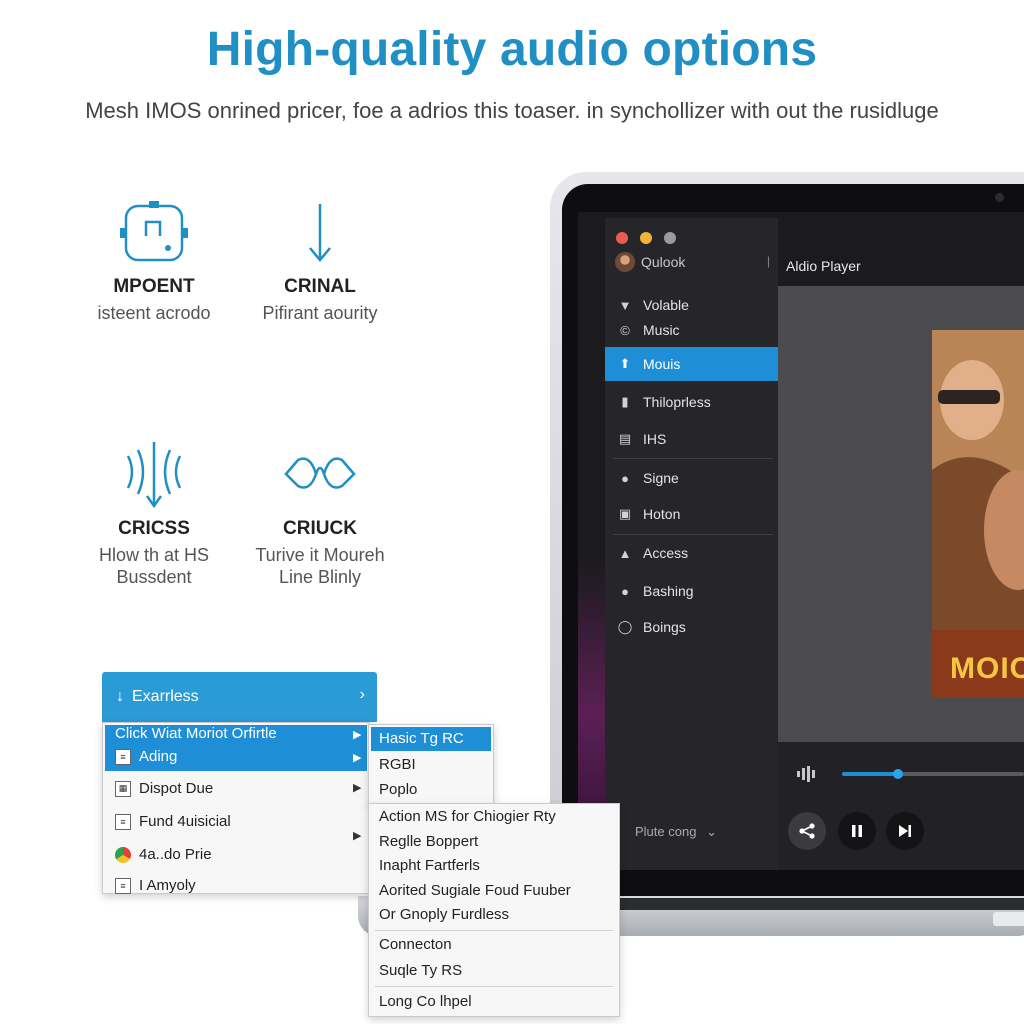 This screenshot has height=1024, width=1024. I want to click on avatar, so click(625, 262).